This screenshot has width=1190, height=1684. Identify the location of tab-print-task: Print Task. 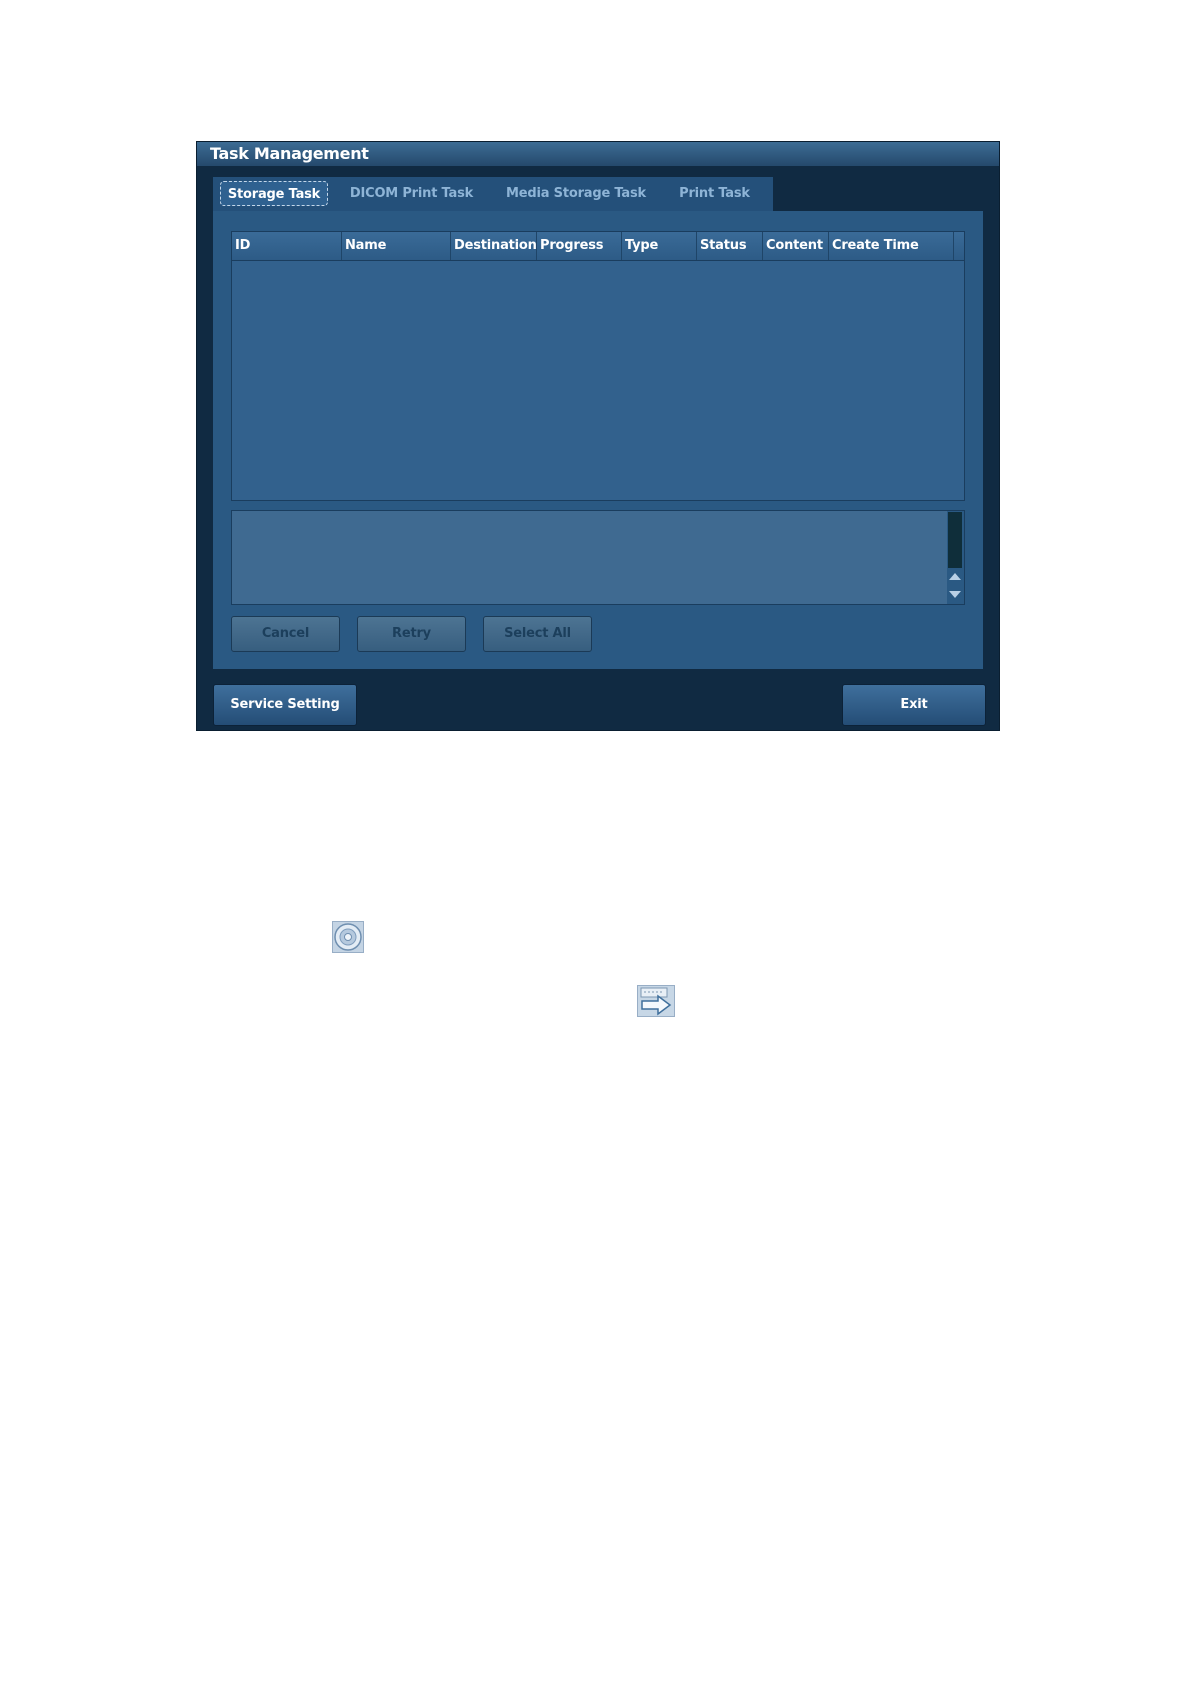
(714, 193).